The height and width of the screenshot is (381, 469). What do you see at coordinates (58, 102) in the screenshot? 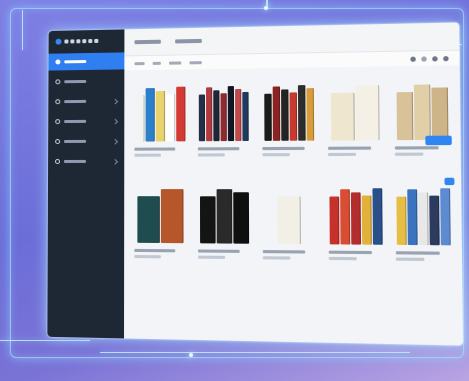
I see `folder-icon` at bounding box center [58, 102].